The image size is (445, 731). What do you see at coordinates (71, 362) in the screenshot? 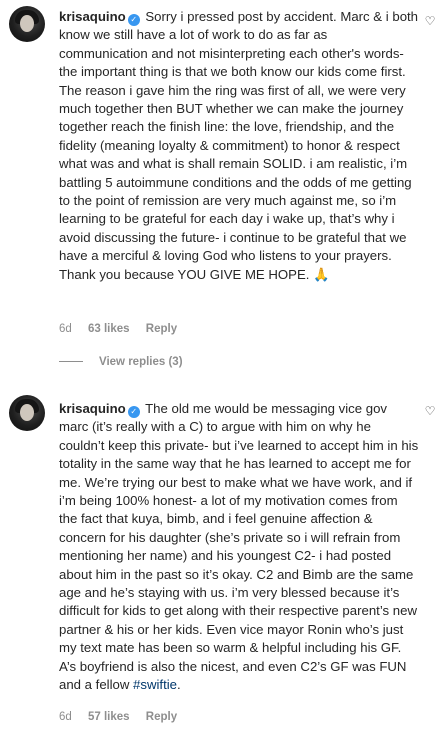
I see `divider` at bounding box center [71, 362].